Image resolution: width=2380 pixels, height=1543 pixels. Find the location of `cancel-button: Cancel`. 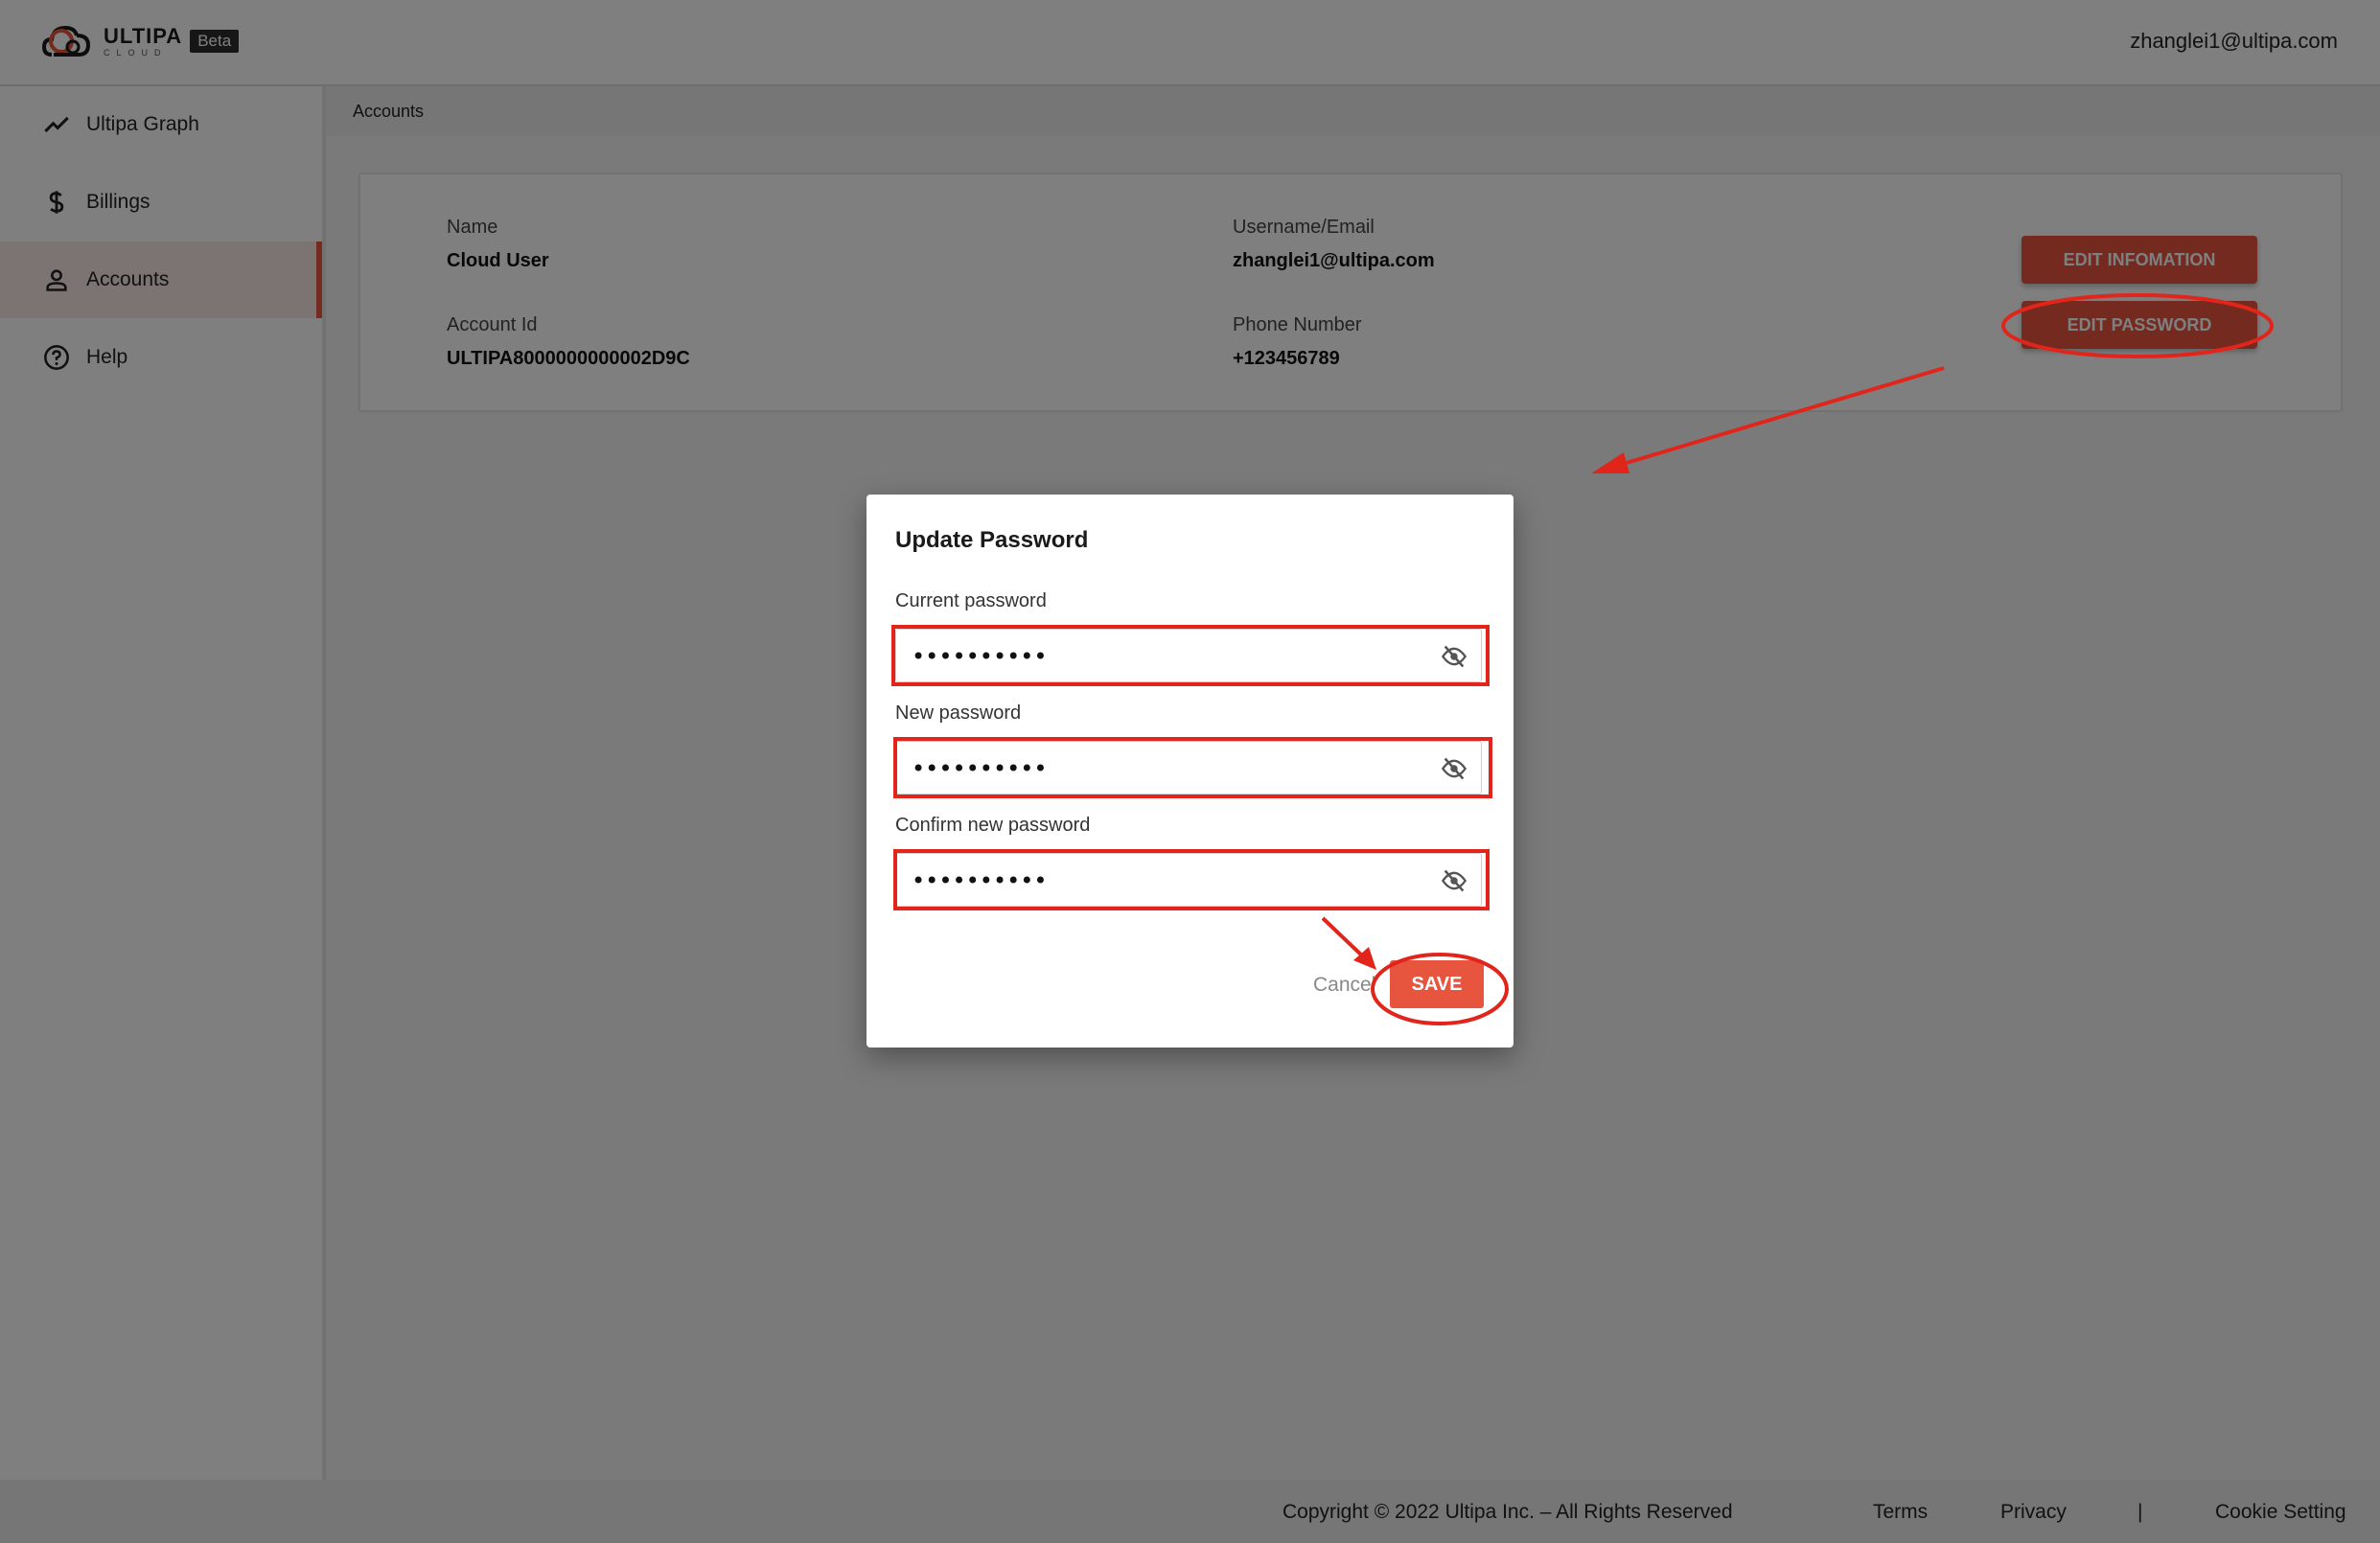

cancel-button: Cancel is located at coordinates (1344, 985).